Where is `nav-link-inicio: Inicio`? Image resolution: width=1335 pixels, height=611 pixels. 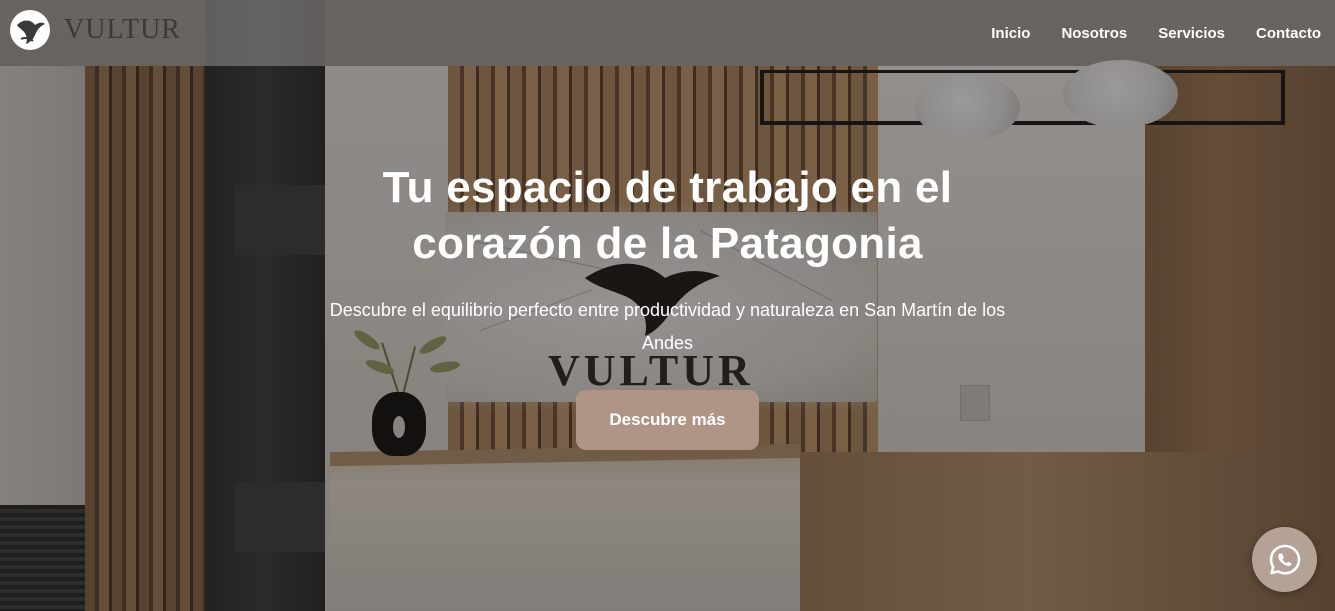 nav-link-inicio: Inicio is located at coordinates (1010, 33).